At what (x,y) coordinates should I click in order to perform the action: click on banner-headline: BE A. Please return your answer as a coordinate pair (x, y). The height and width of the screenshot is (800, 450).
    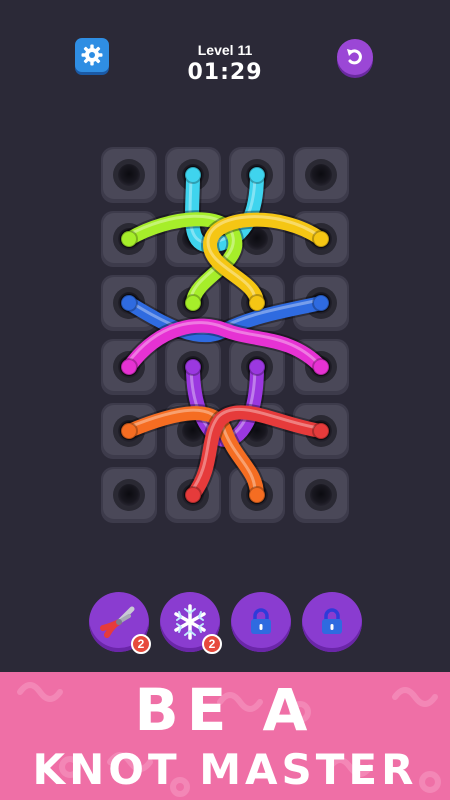
    Looking at the image, I should click on (225, 710).